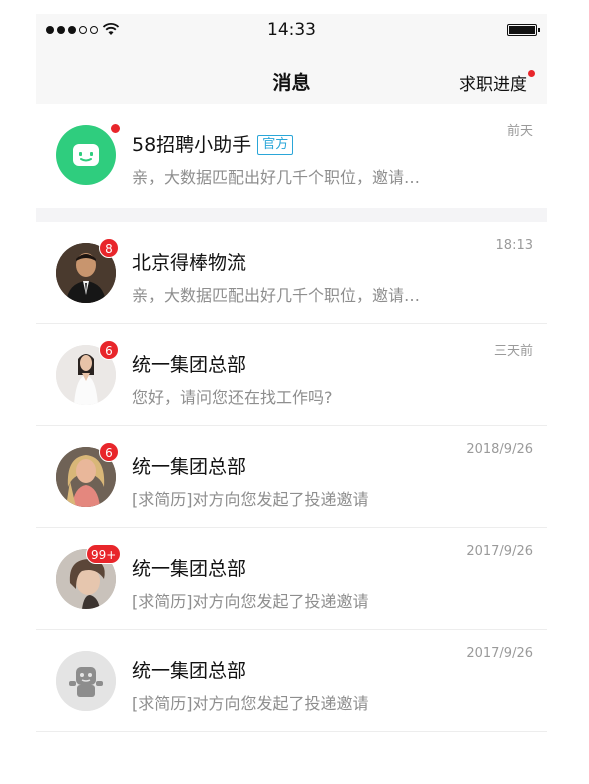 The image size is (589, 784). Describe the element at coordinates (291, 215) in the screenshot. I see `section-divider` at that location.